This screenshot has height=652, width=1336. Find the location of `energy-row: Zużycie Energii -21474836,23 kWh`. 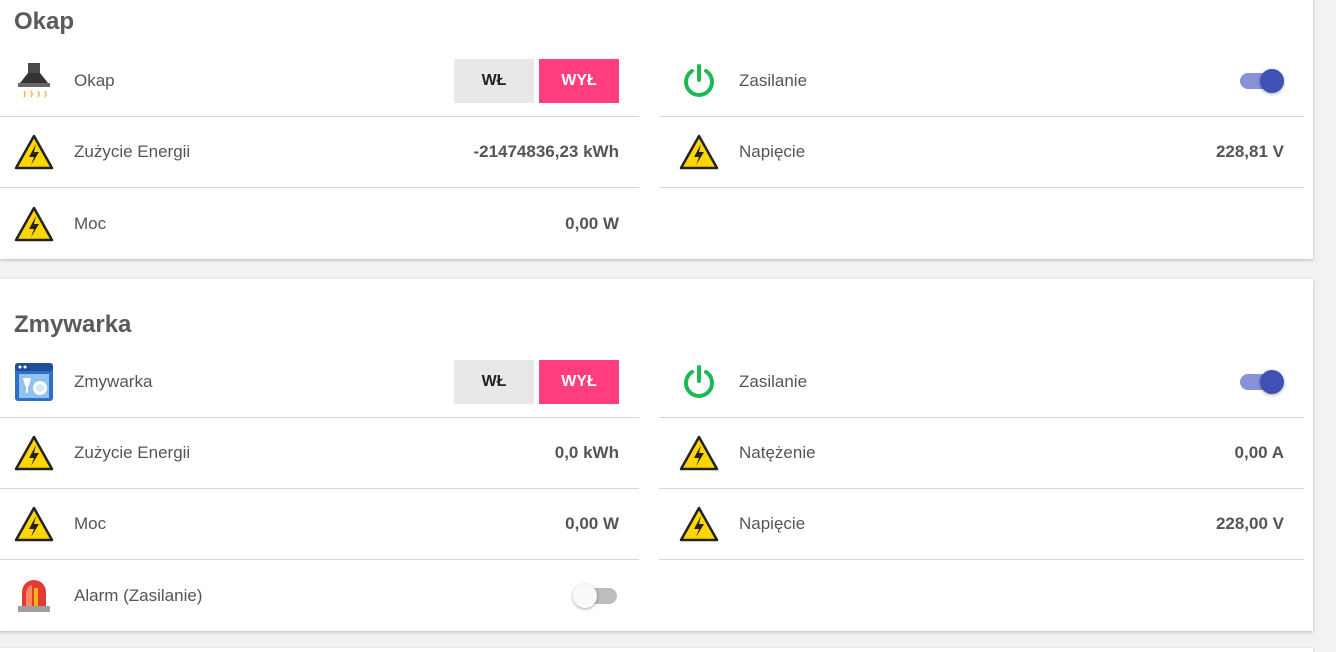

energy-row: Zużycie Energii -21474836,23 kWh is located at coordinates (319, 152).